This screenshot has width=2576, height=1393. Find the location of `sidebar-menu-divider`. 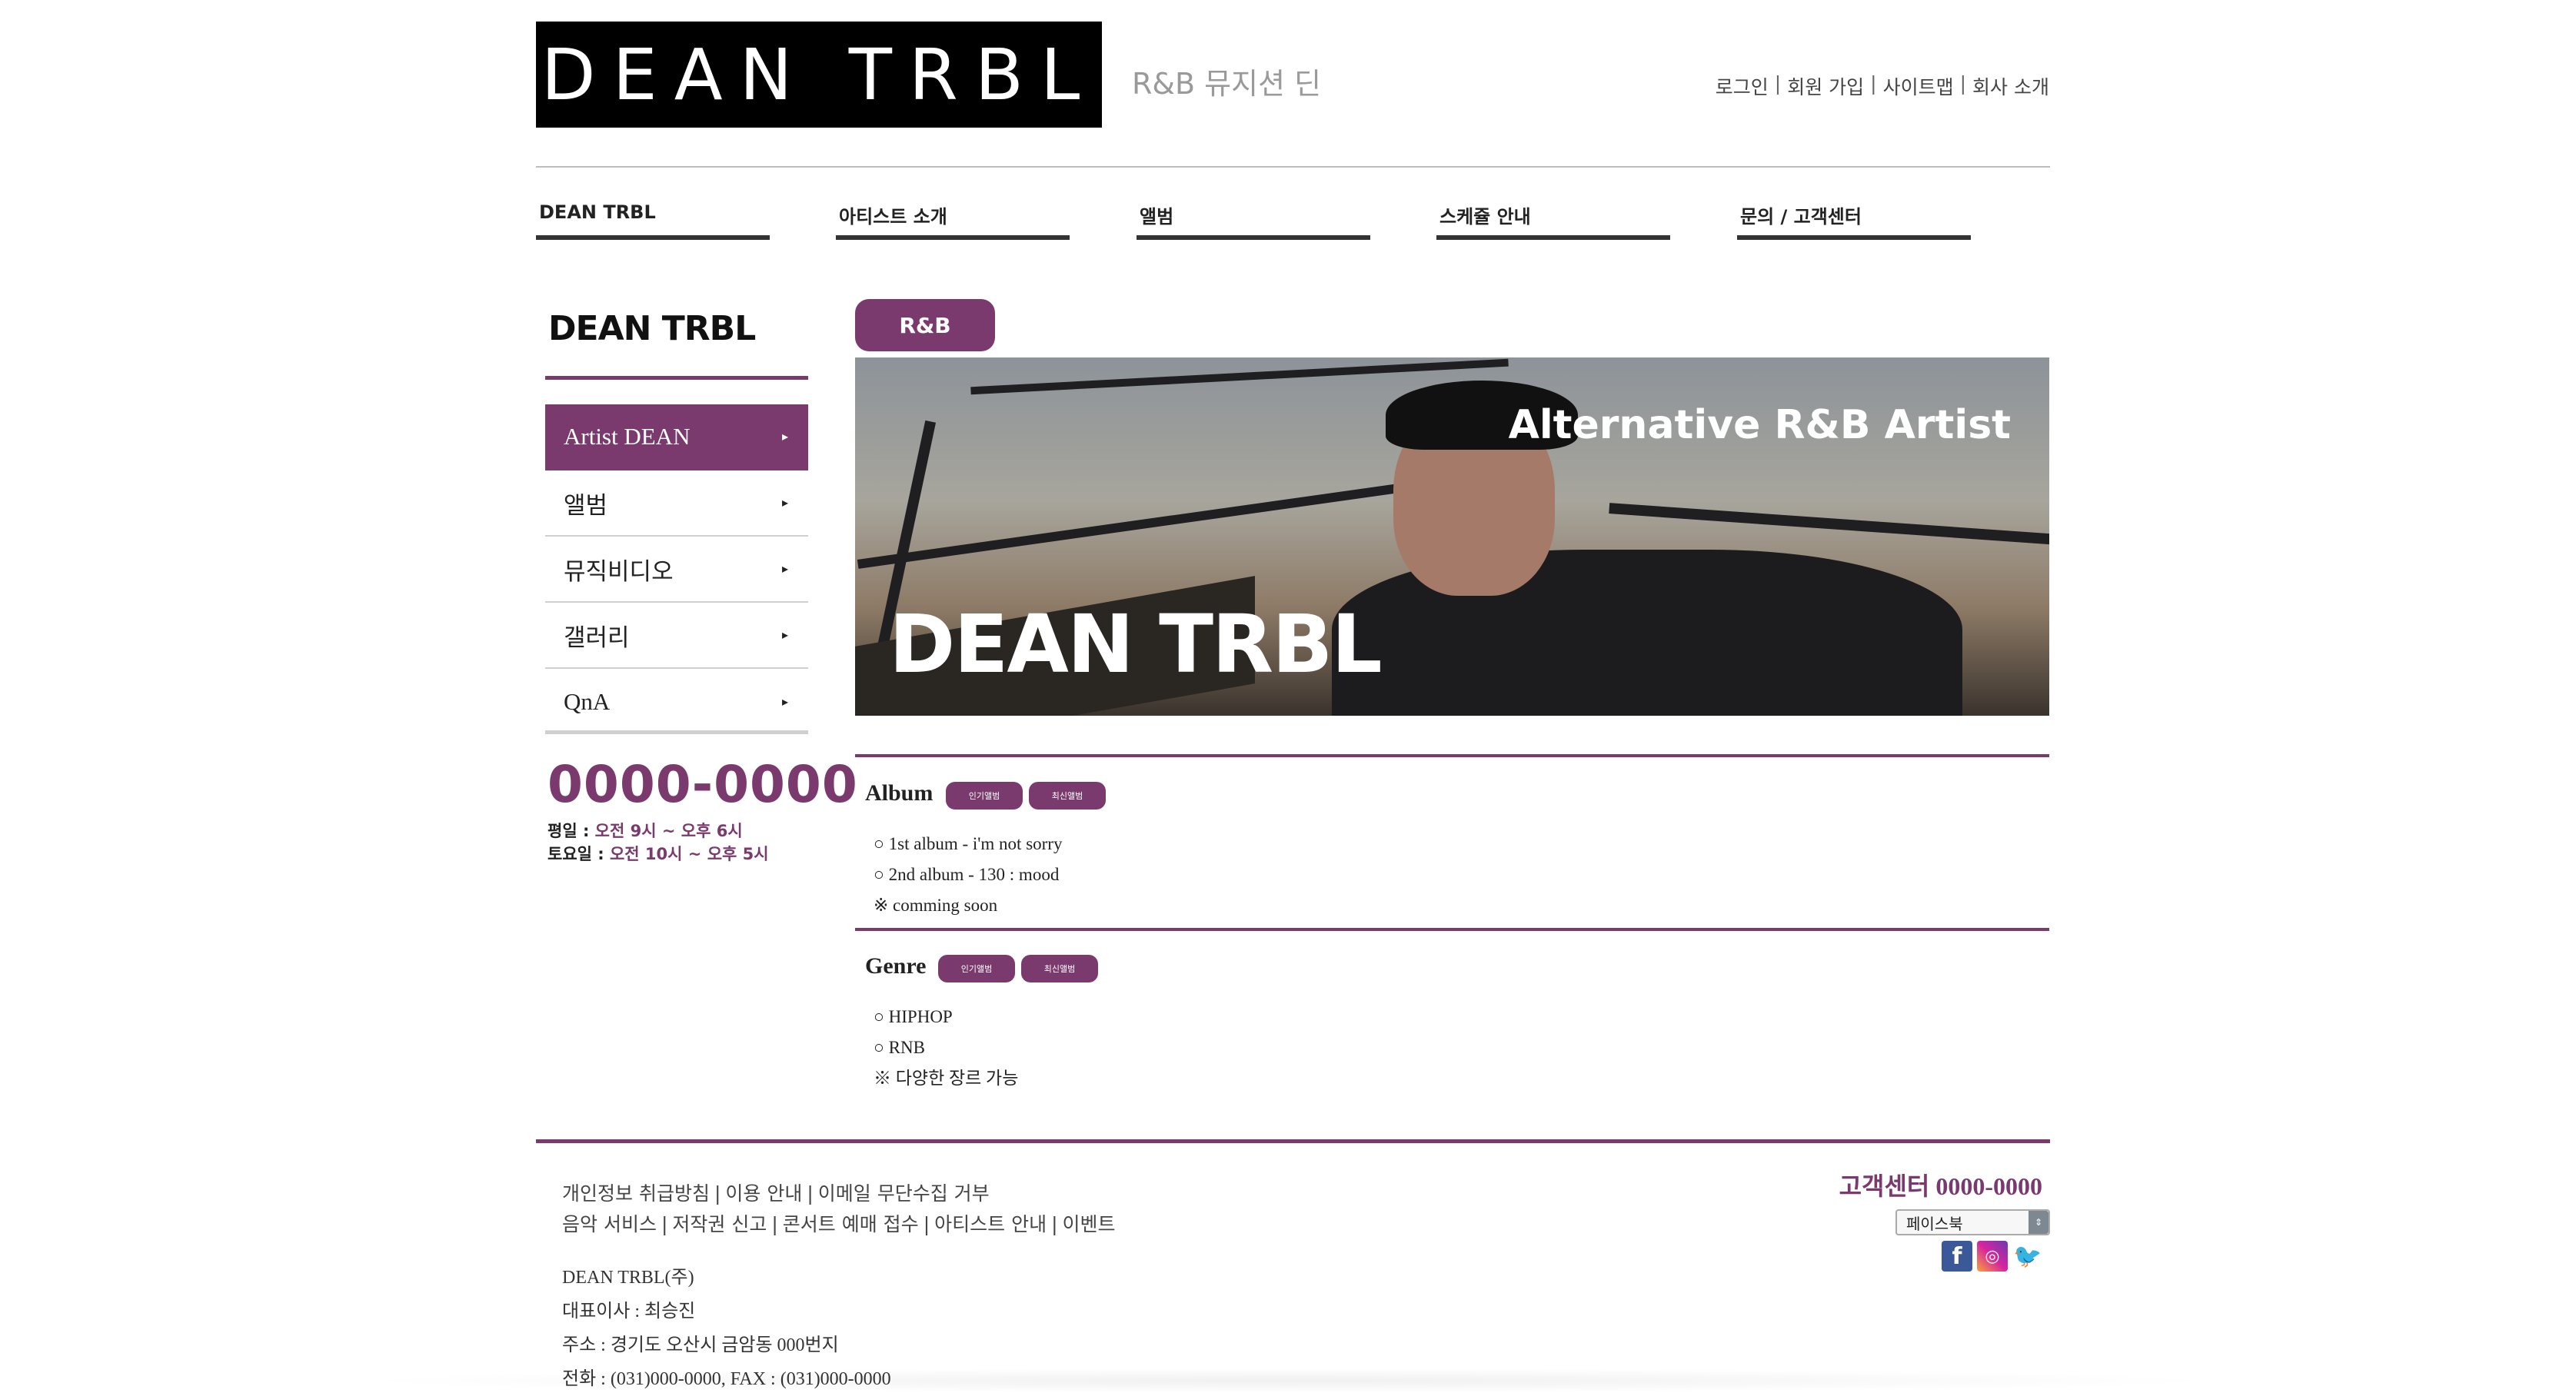

sidebar-menu-divider is located at coordinates (676, 732).